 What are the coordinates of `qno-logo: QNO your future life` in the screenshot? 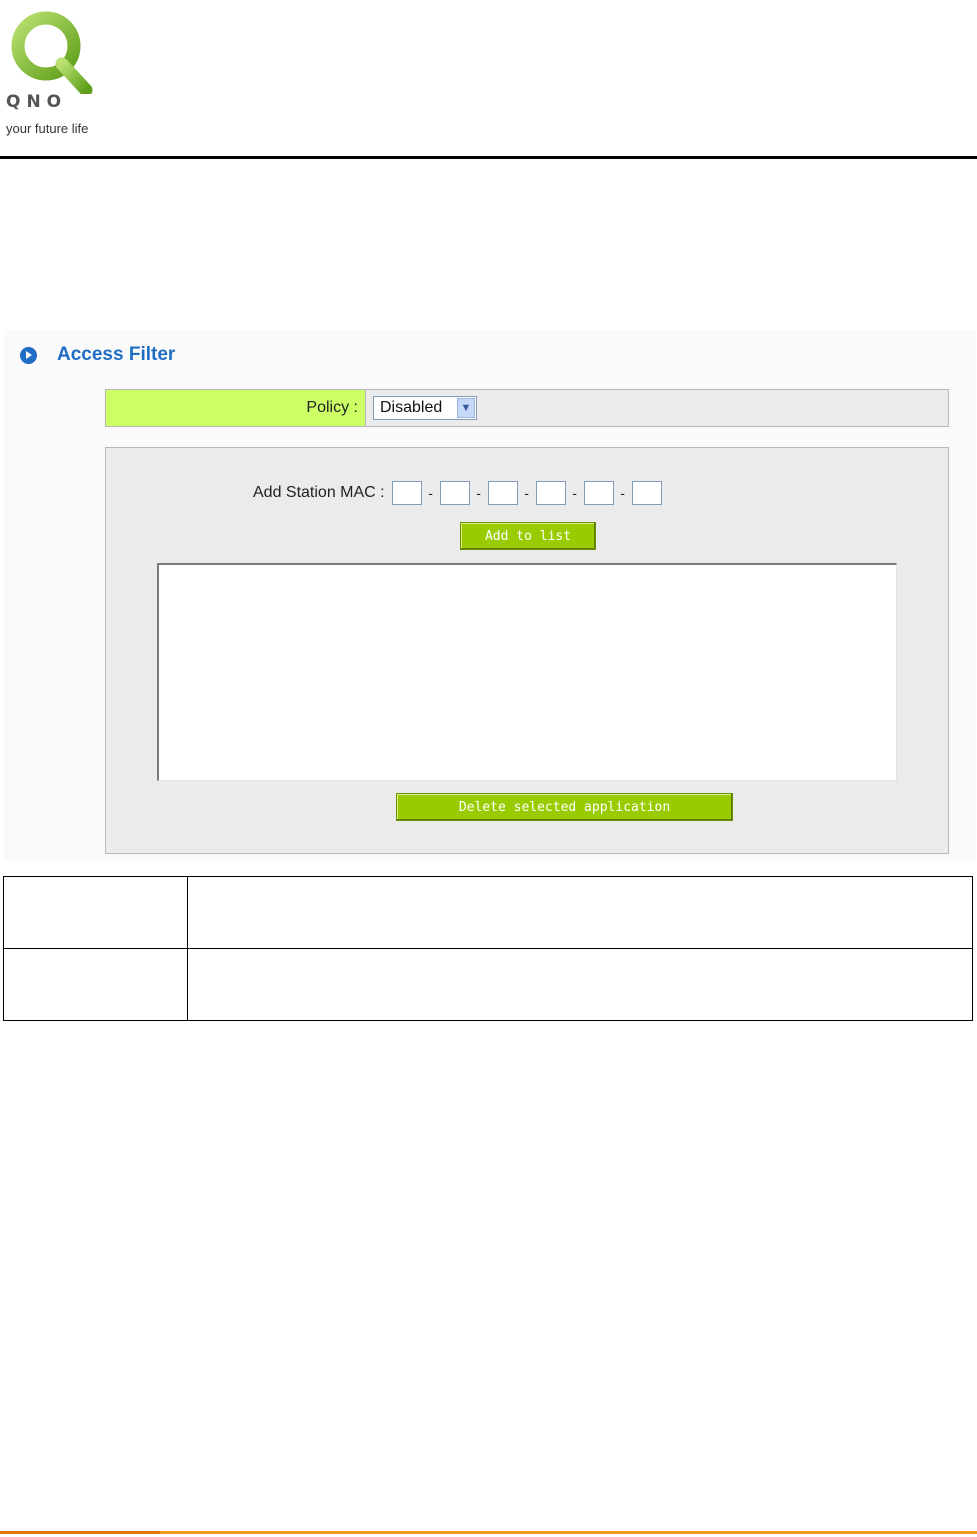 It's located at (62, 71).